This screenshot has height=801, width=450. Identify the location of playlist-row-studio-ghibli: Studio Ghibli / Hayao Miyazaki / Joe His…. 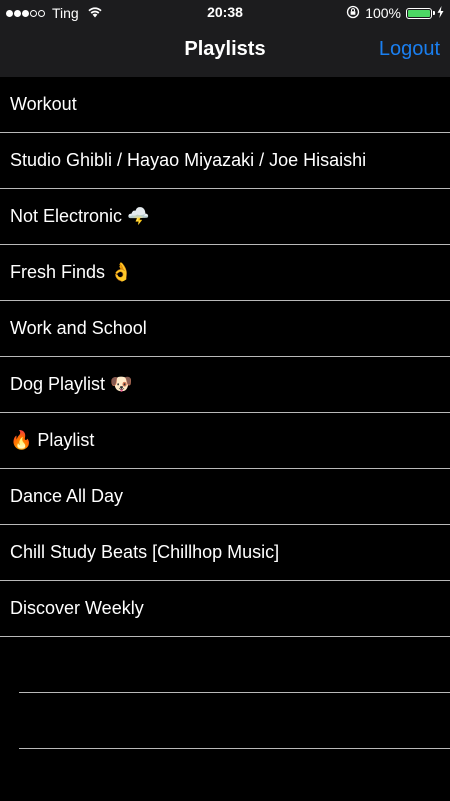
(225, 161).